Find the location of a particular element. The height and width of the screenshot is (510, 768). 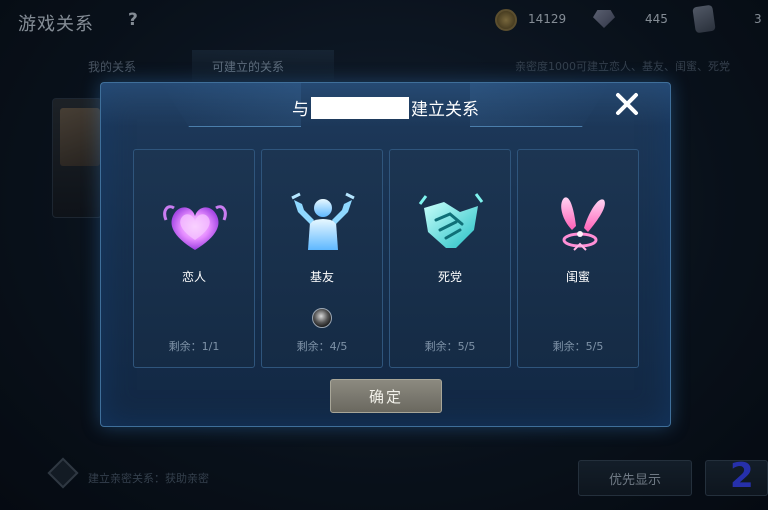

muscle-icon is located at coordinates (323, 221).